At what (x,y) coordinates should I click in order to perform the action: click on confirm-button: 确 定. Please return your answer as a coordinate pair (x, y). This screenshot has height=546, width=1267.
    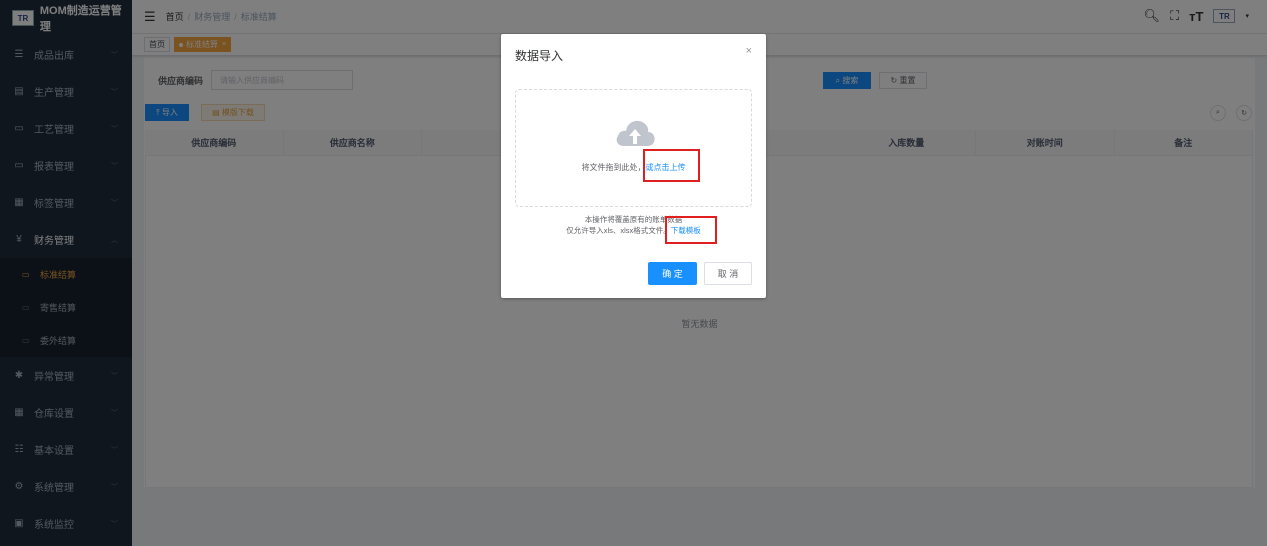
    Looking at the image, I should click on (672, 273).